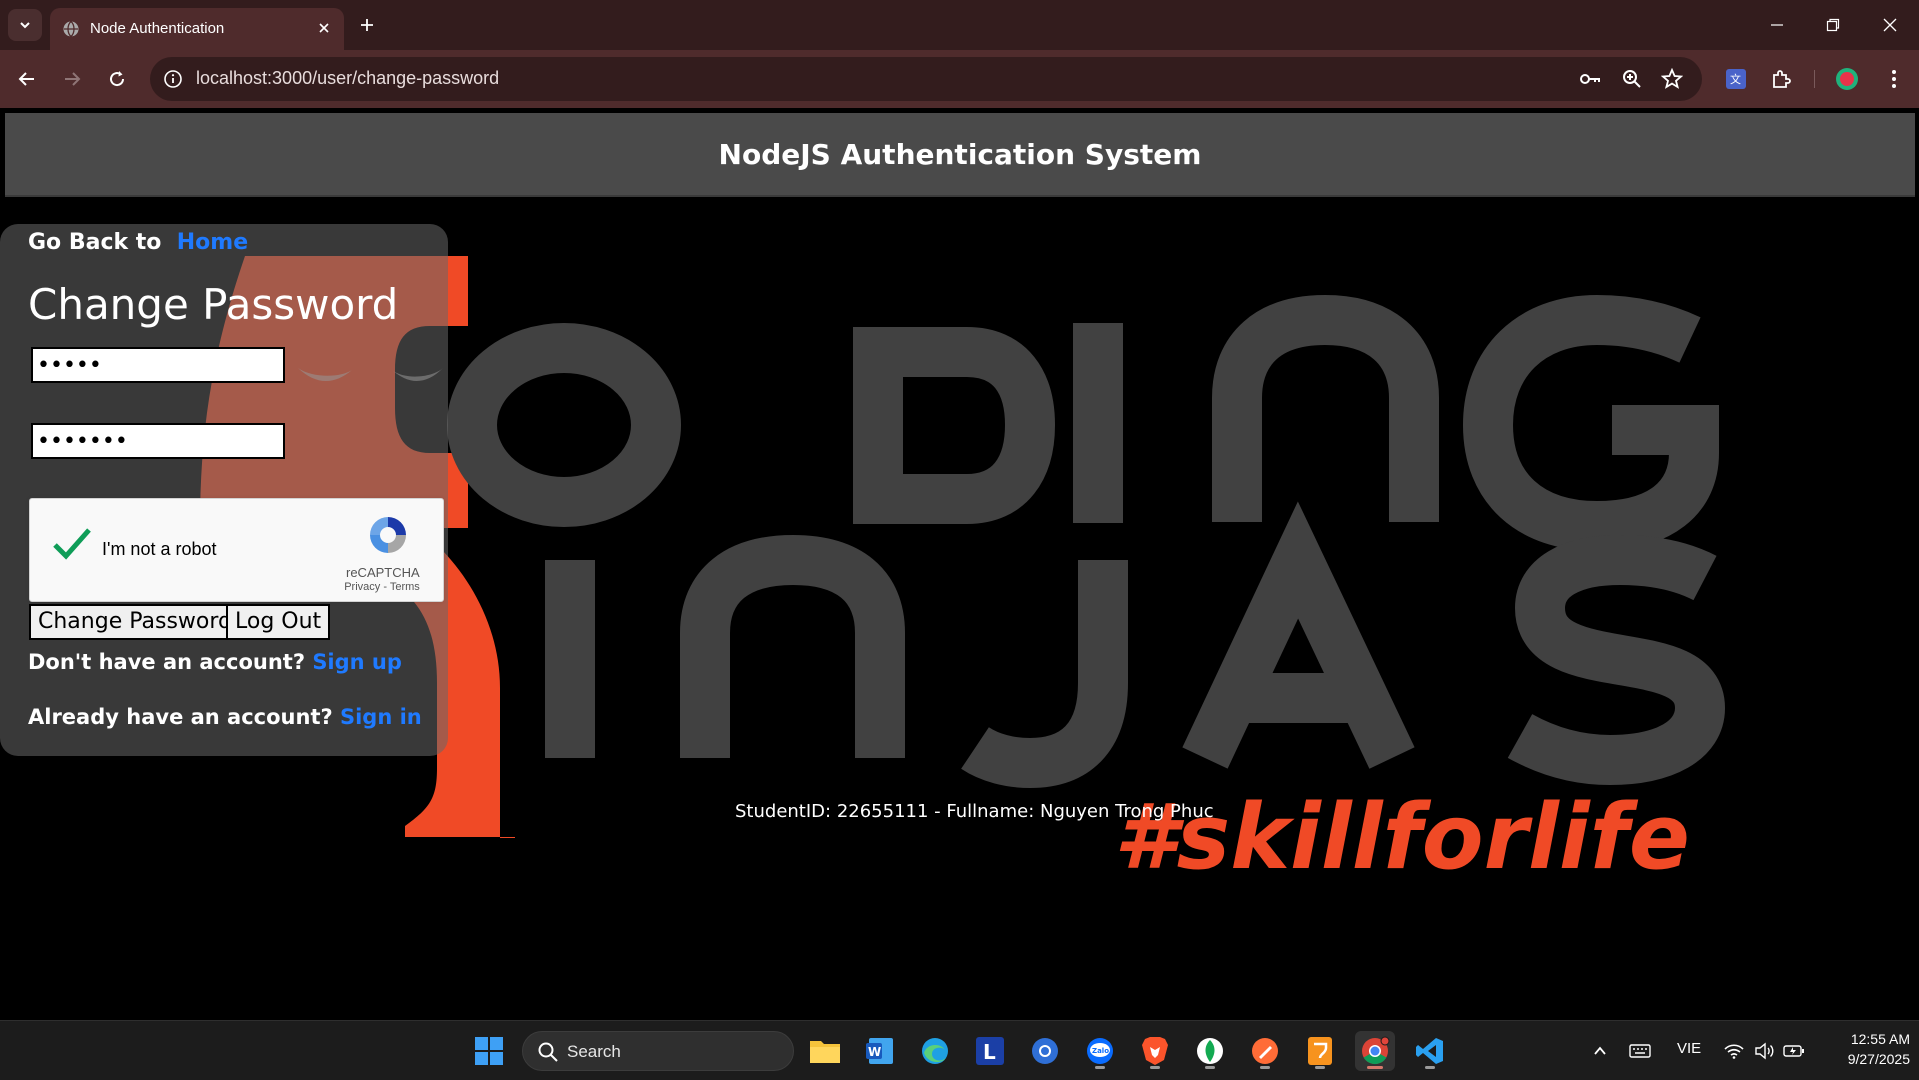 Image resolution: width=1919 pixels, height=1080 pixels. Describe the element at coordinates (1860, 1049) in the screenshot. I see `system-clock: 12:55 AM 9/27/2025` at that location.